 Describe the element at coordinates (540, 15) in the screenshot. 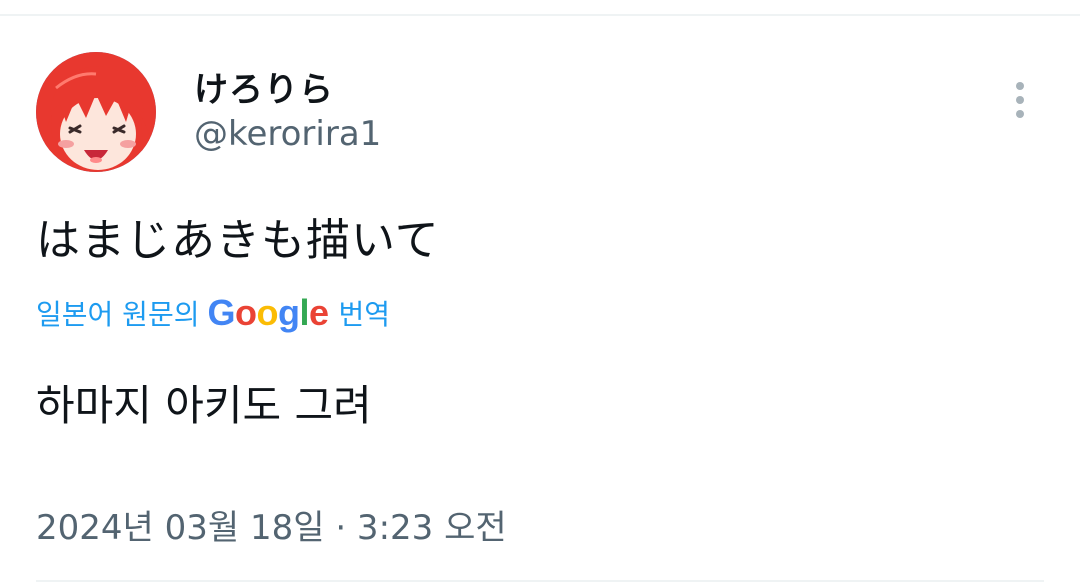

I see `top-divider` at that location.